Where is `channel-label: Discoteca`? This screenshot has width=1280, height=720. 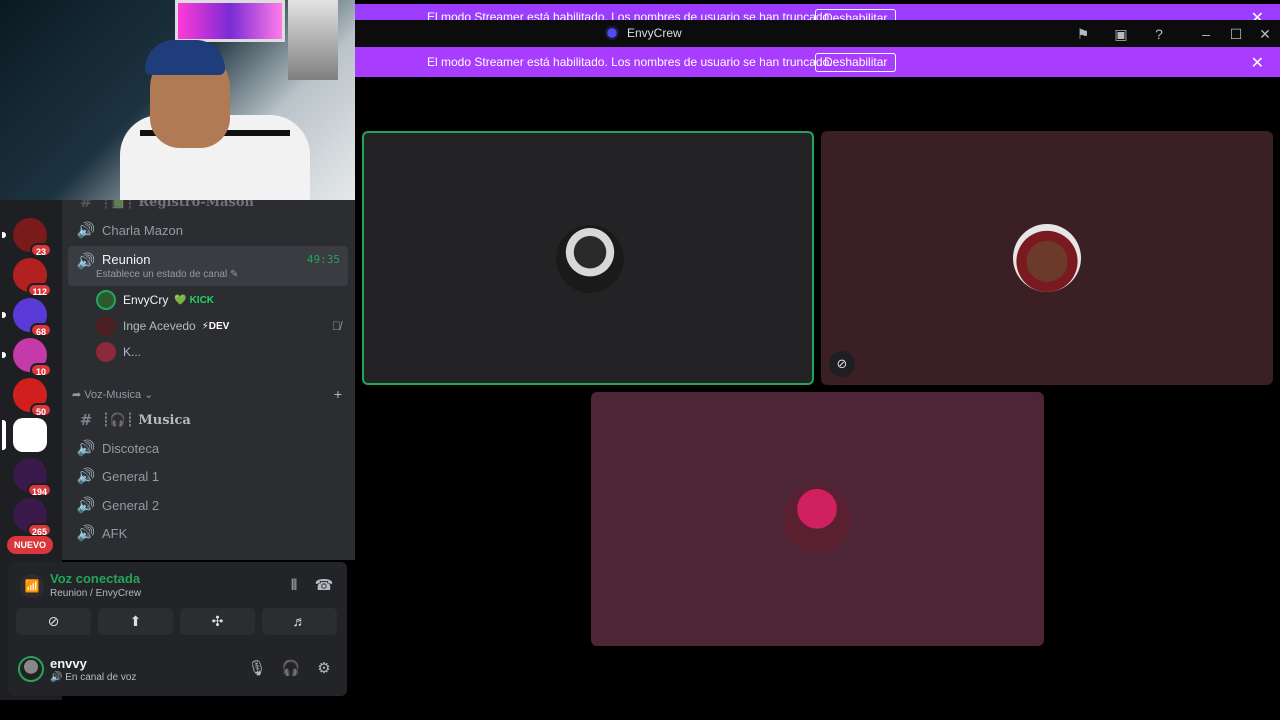
channel-label: Discoteca is located at coordinates (131, 448).